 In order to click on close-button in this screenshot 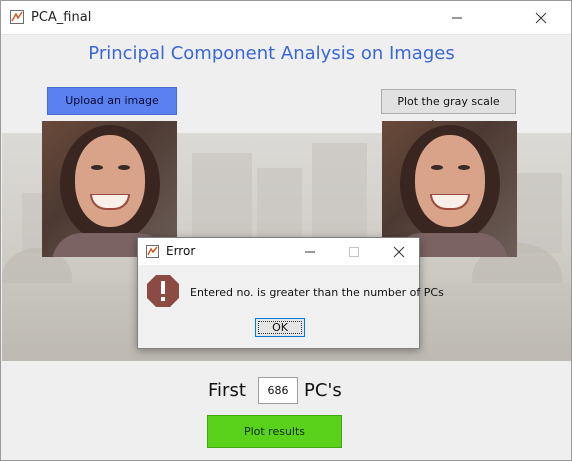, I will do `click(541, 17)`.